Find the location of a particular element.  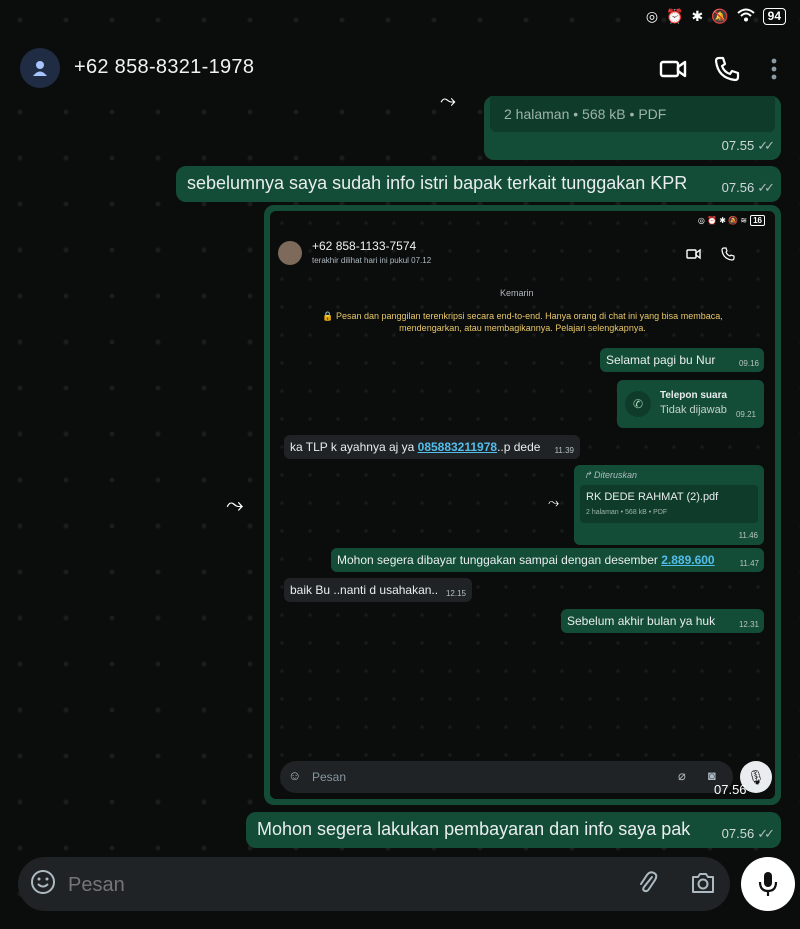

missed-call-icon: ✆ is located at coordinates (638, 404).